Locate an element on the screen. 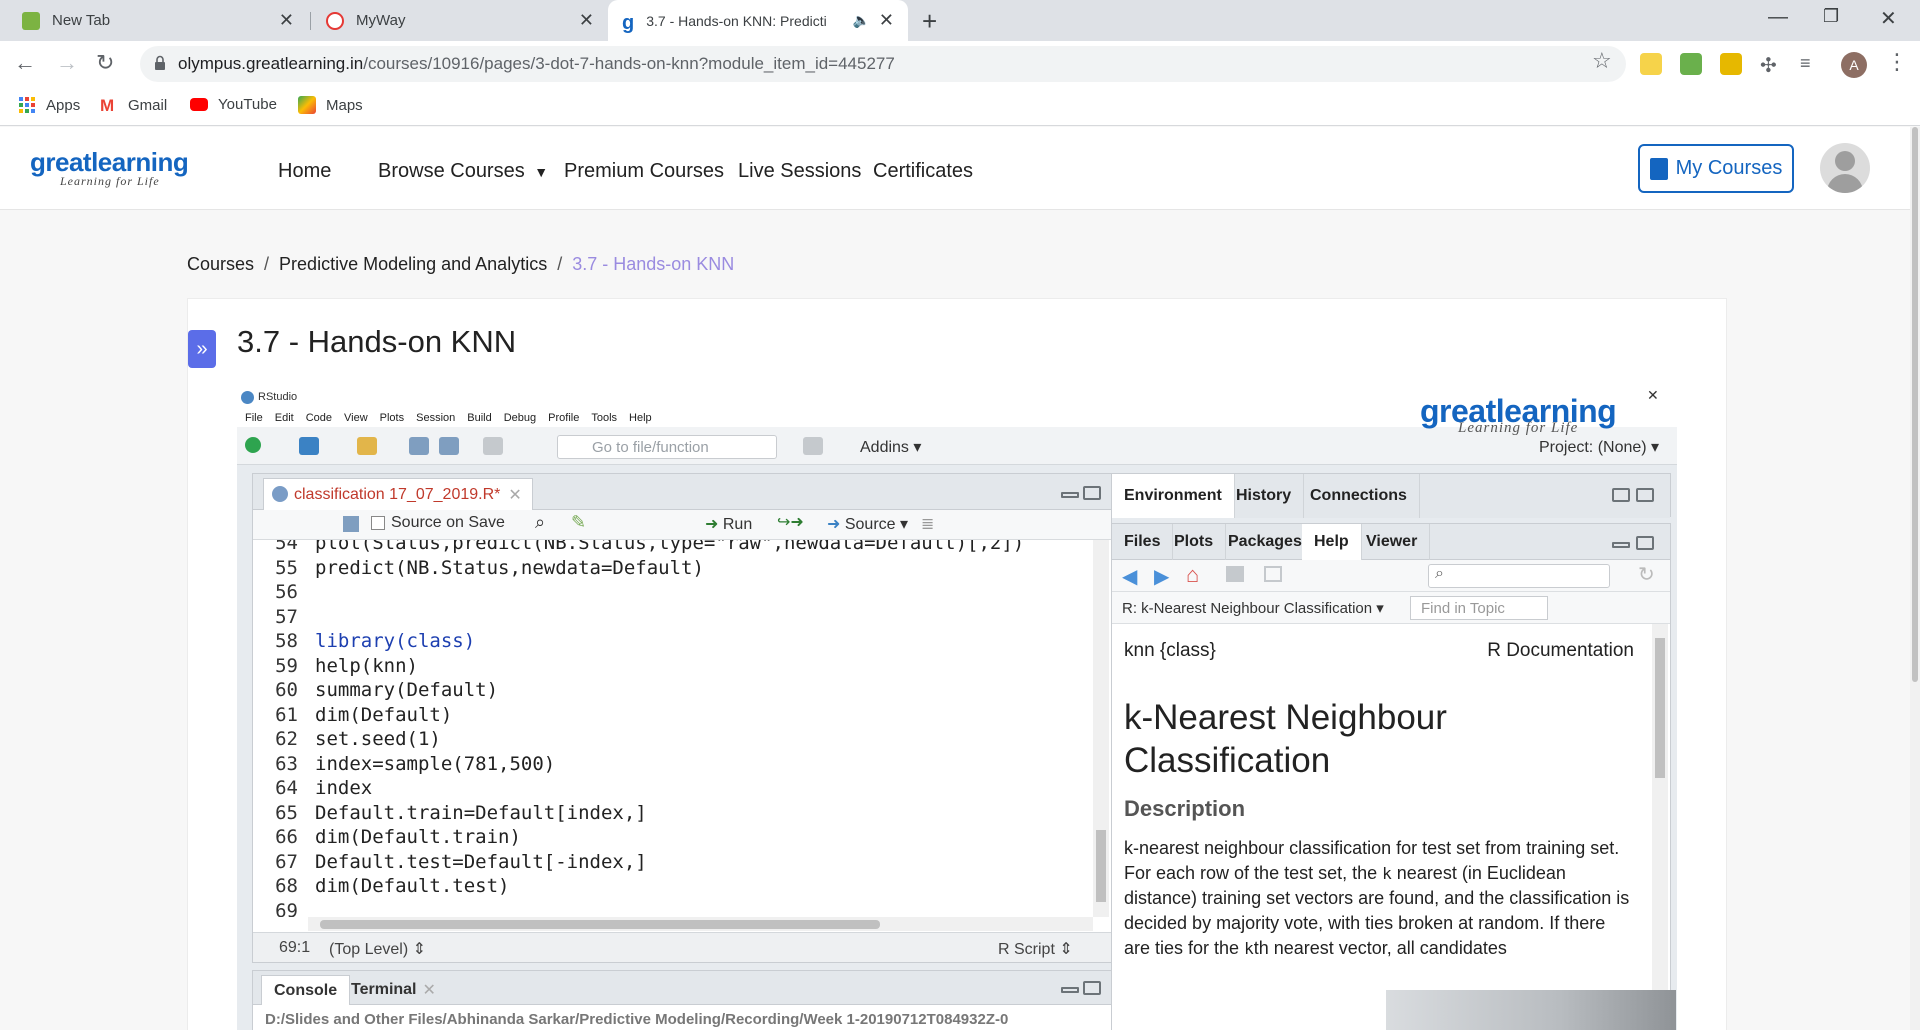  reload-icon: ↻ is located at coordinates (105, 63).